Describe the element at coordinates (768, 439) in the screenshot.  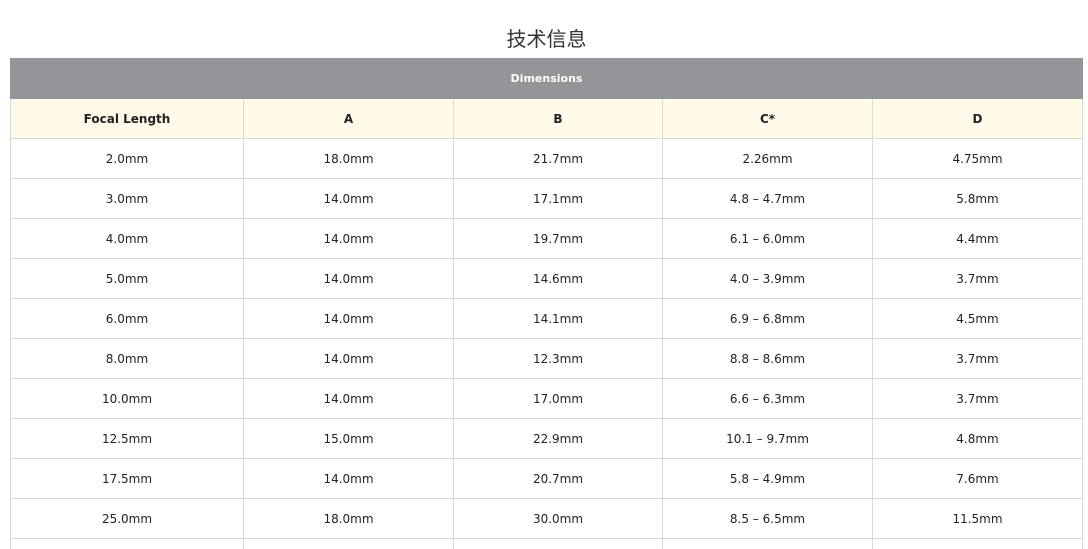
I see `table-cell: 10.1 – 9.7mm` at that location.